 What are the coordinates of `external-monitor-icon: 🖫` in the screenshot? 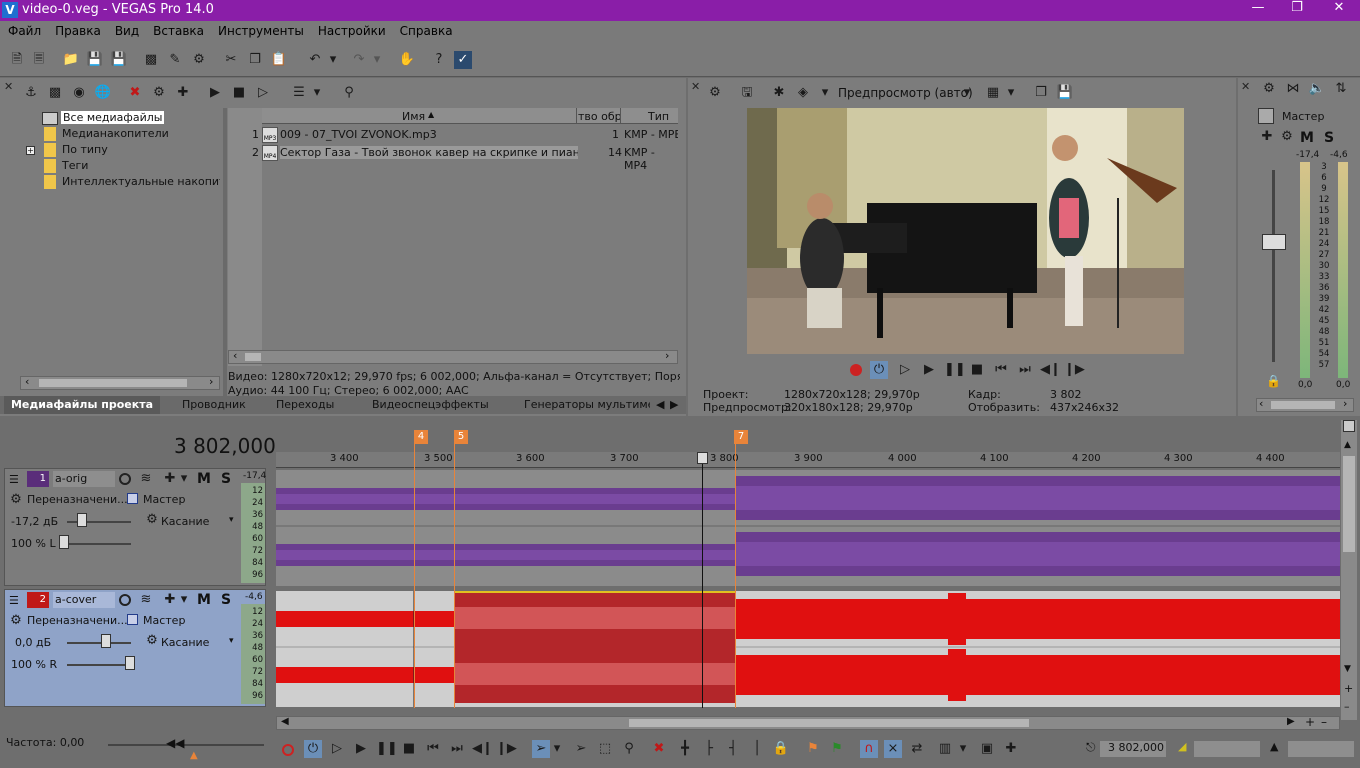 It's located at (747, 93).